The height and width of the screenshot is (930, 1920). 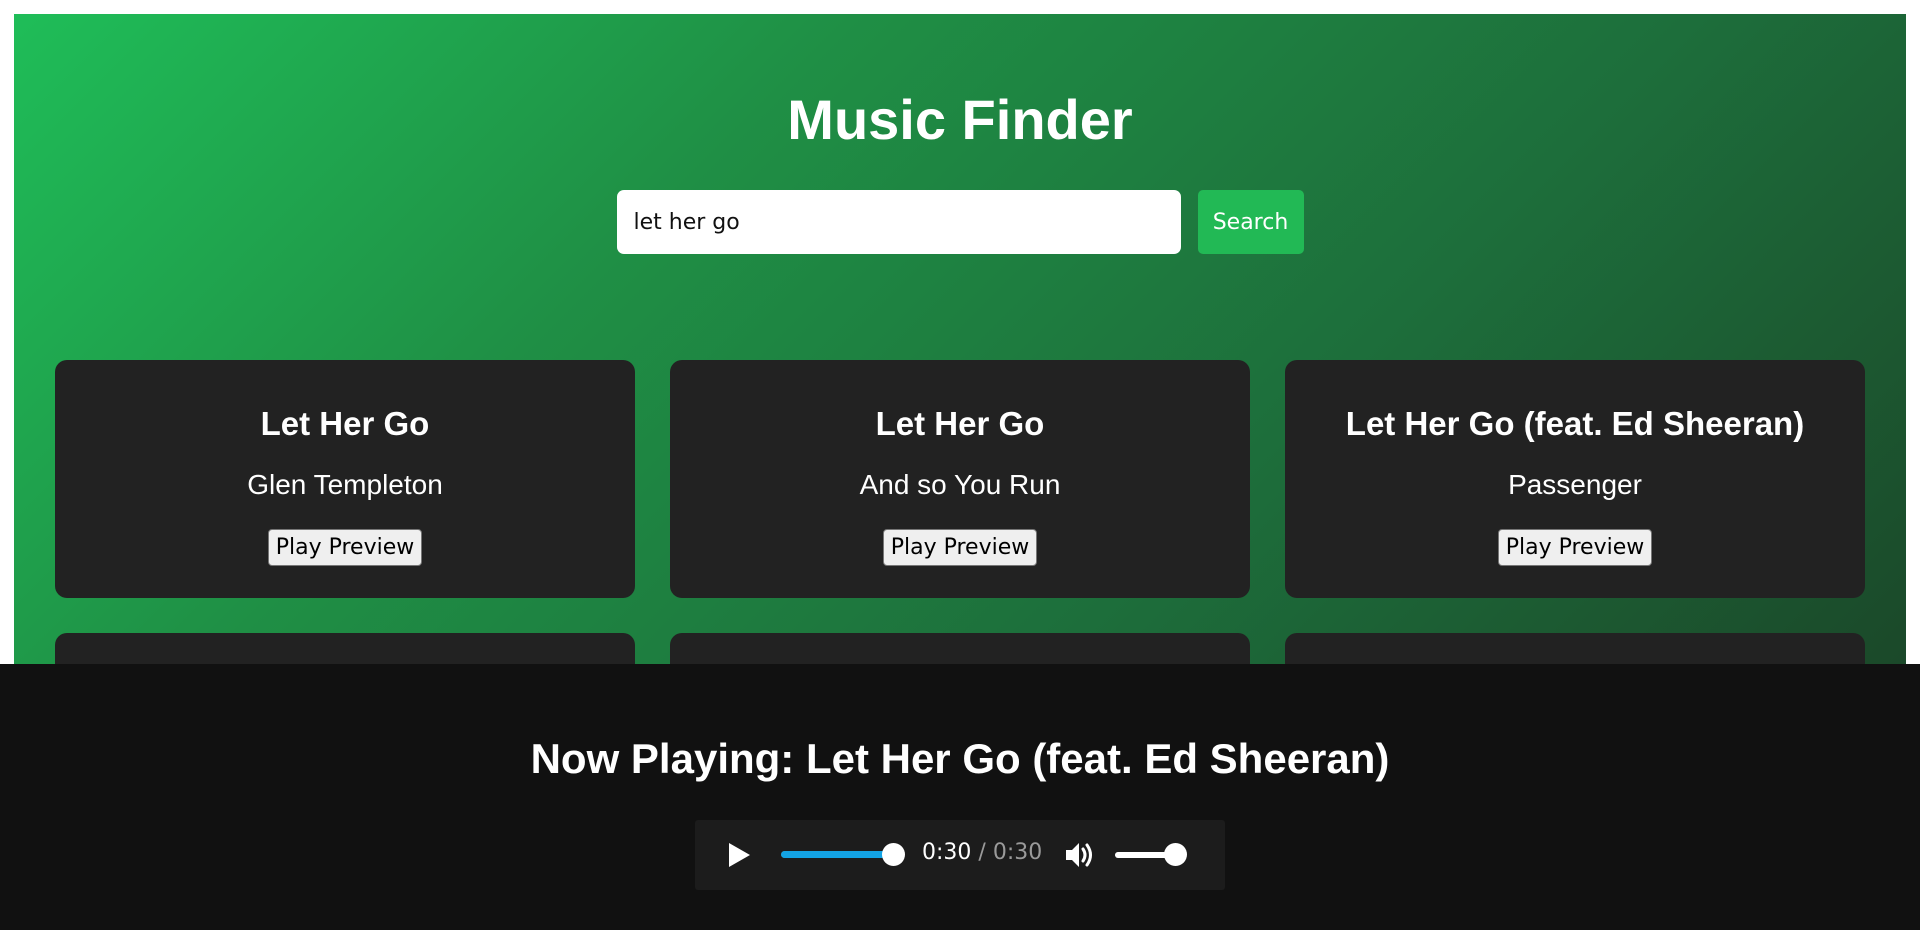 I want to click on current-time: 0:30, so click(x=947, y=852).